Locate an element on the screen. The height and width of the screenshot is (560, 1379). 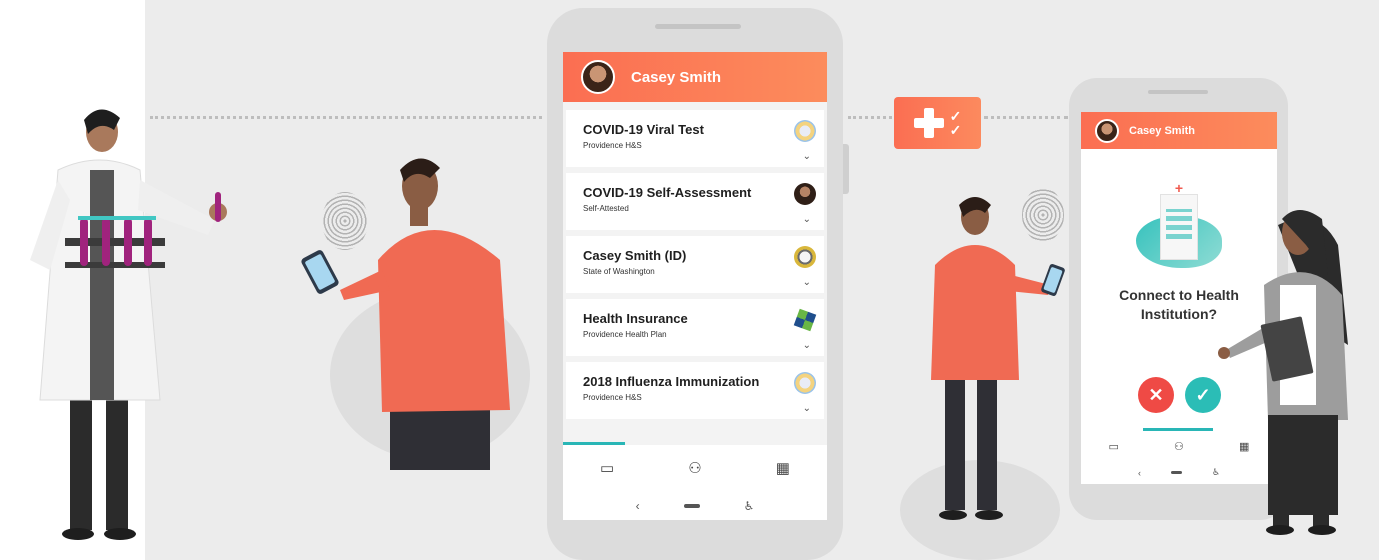
credential-title: Health Insurance is located at coordinates (635, 318).